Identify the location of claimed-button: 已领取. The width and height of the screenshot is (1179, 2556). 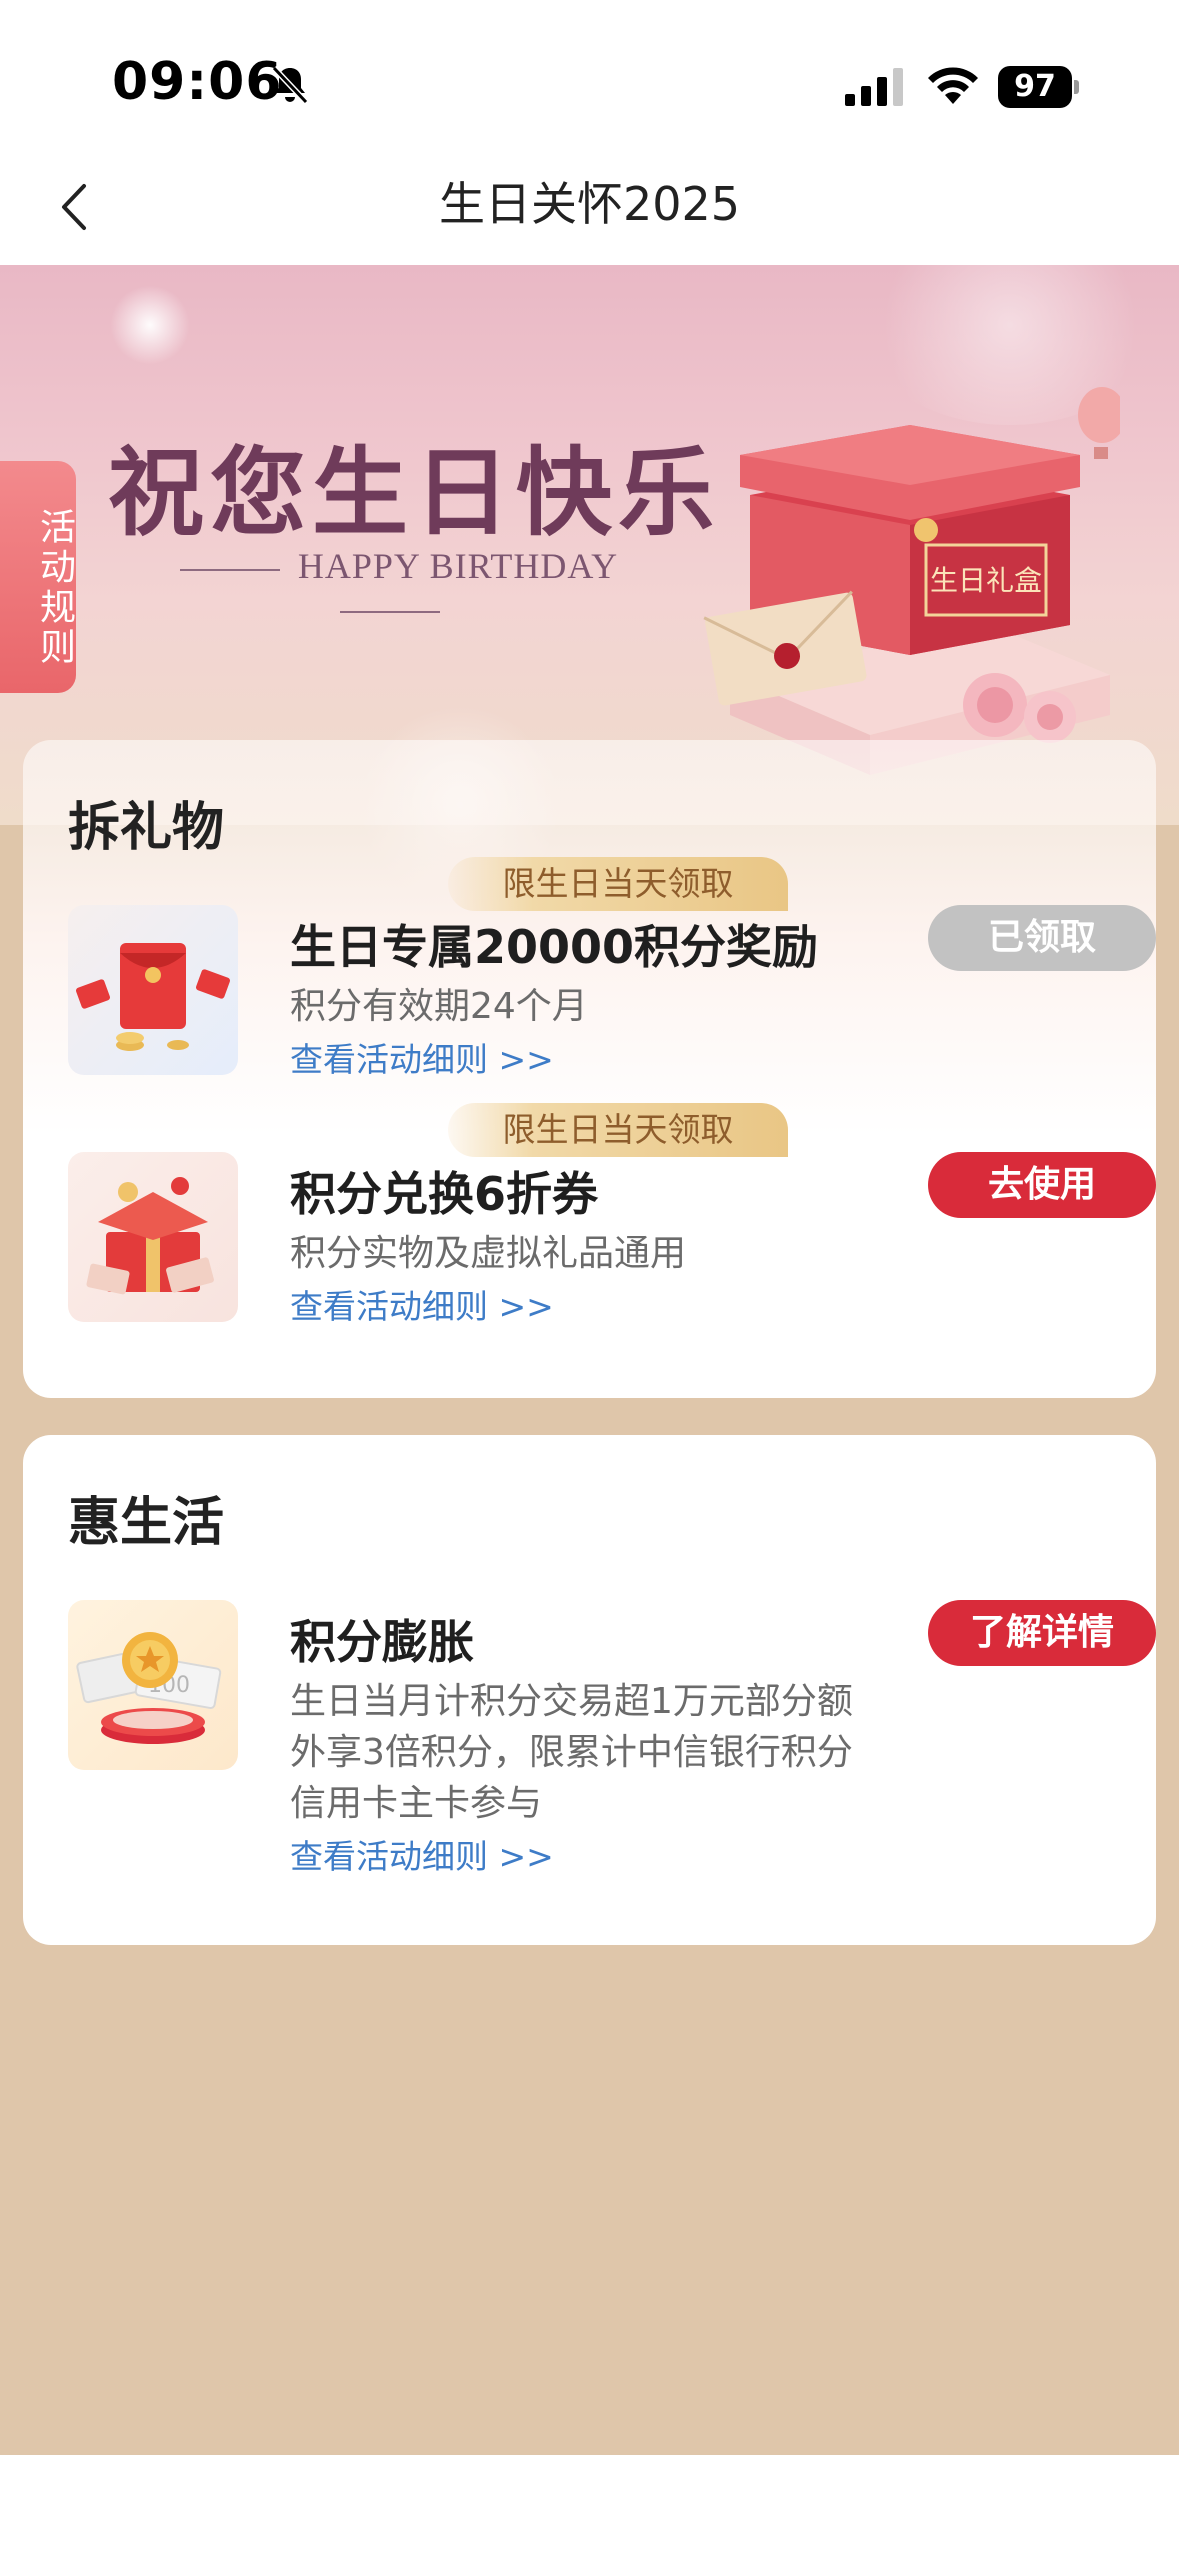
(1042, 938).